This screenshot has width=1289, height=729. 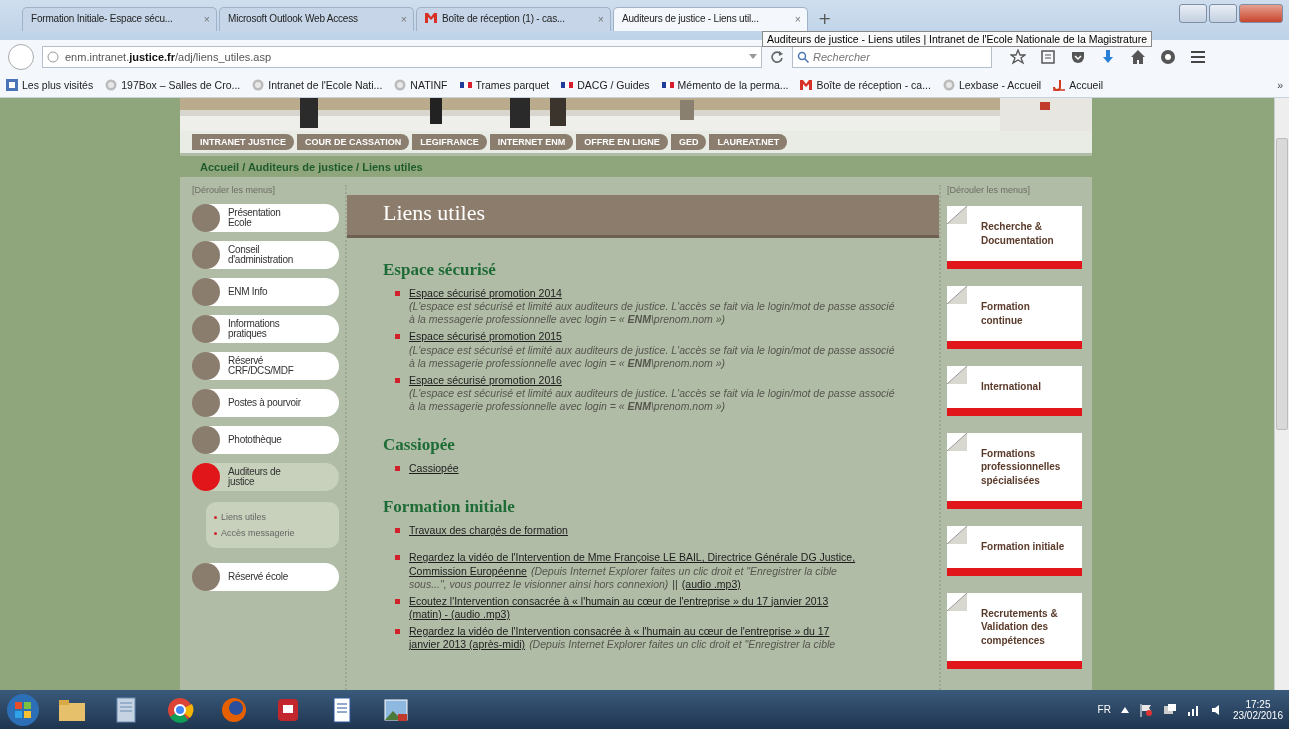 I want to click on bookmark-icon, so click(x=12, y=85).